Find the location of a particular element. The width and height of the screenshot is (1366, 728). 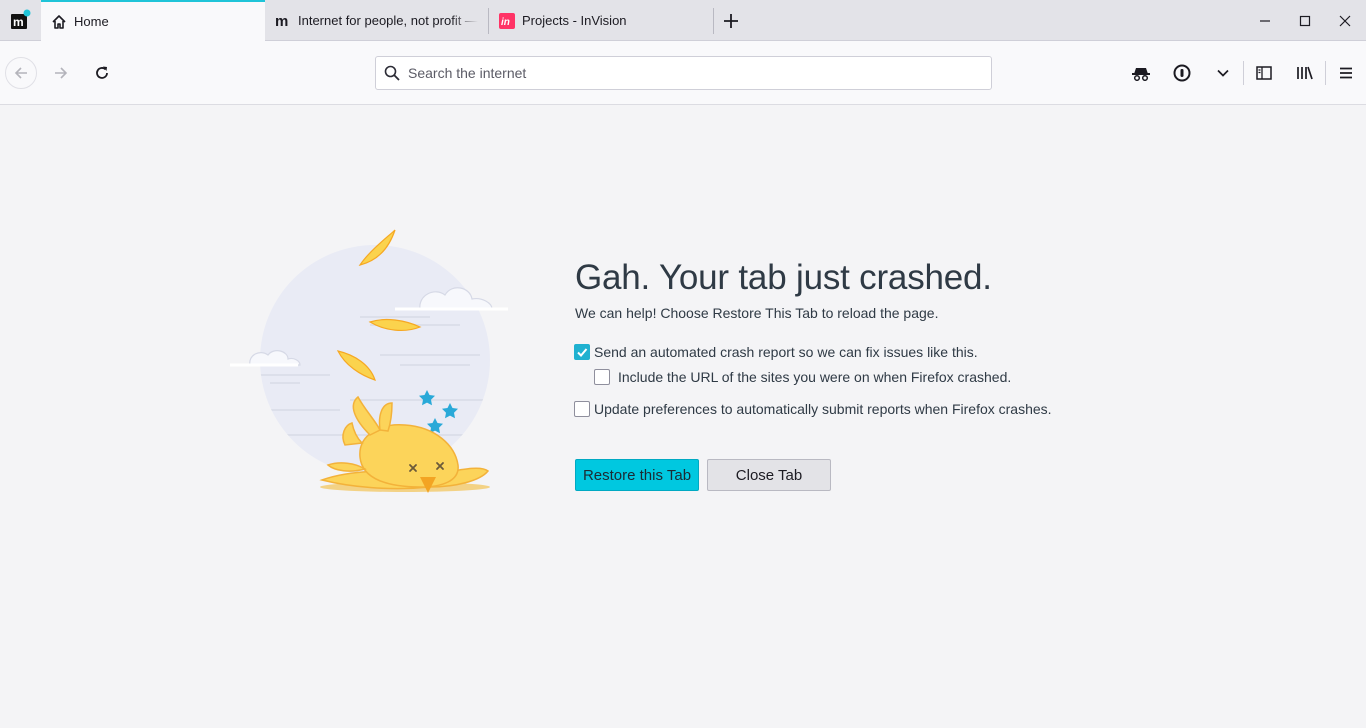

send-crash-report-checkbox is located at coordinates (582, 352).